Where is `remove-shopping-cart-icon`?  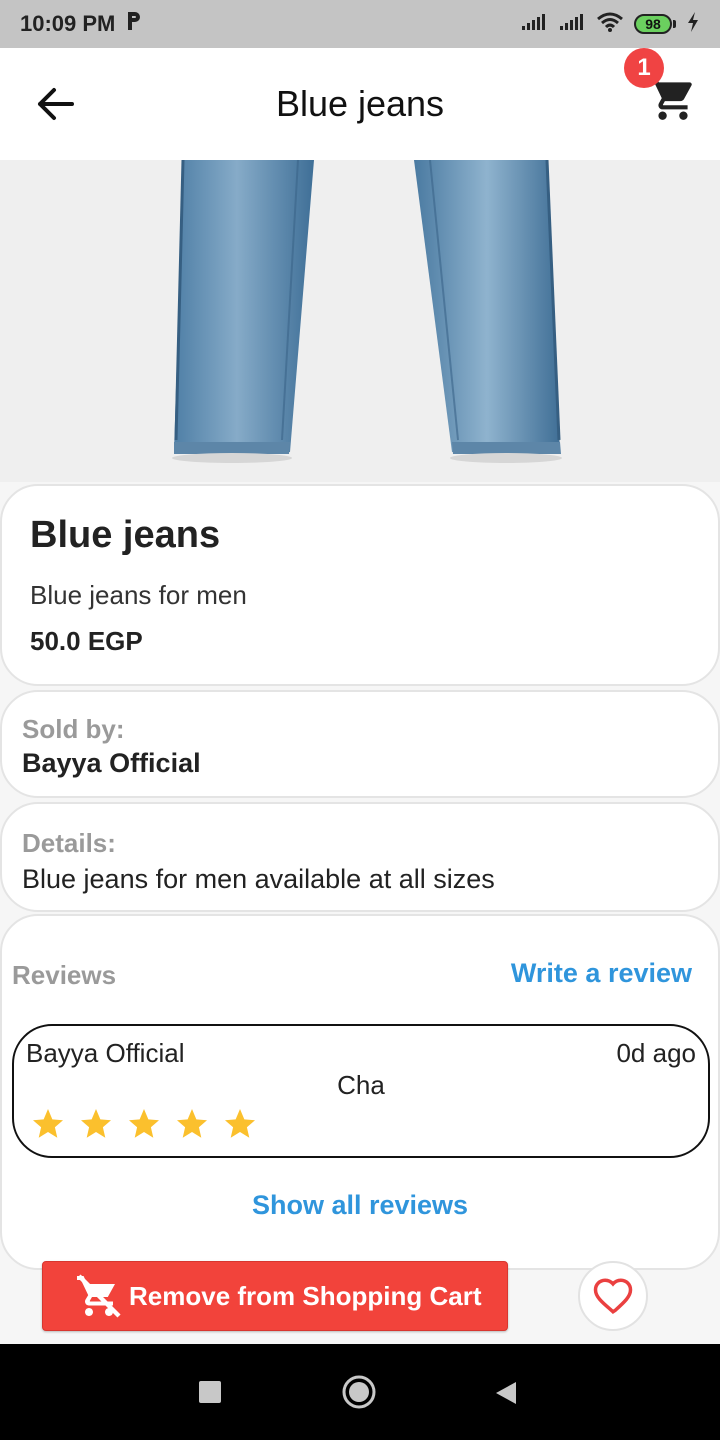 remove-shopping-cart-icon is located at coordinates (99, 1296).